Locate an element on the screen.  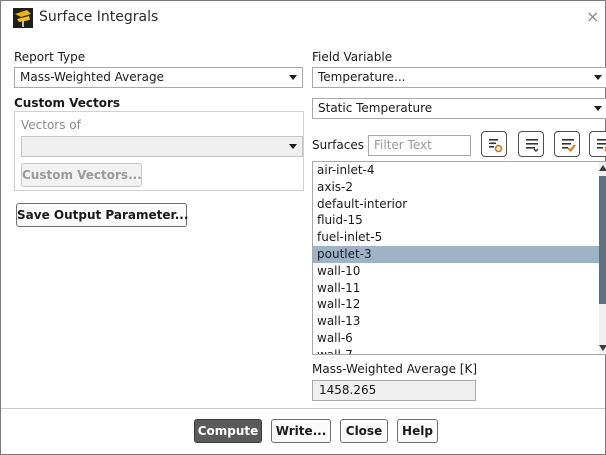
toggle-selection-icon is located at coordinates (601, 145).